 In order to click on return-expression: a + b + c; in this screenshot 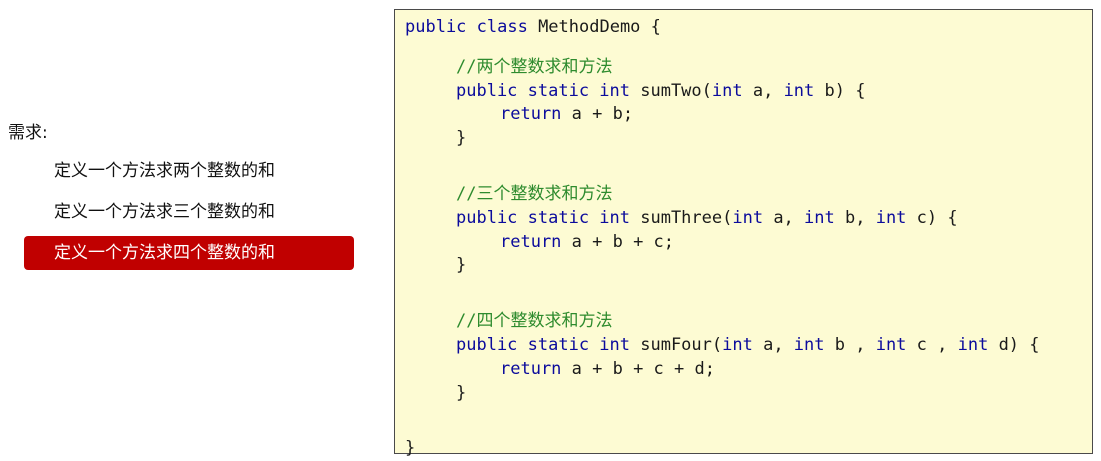, I will do `click(618, 241)`.